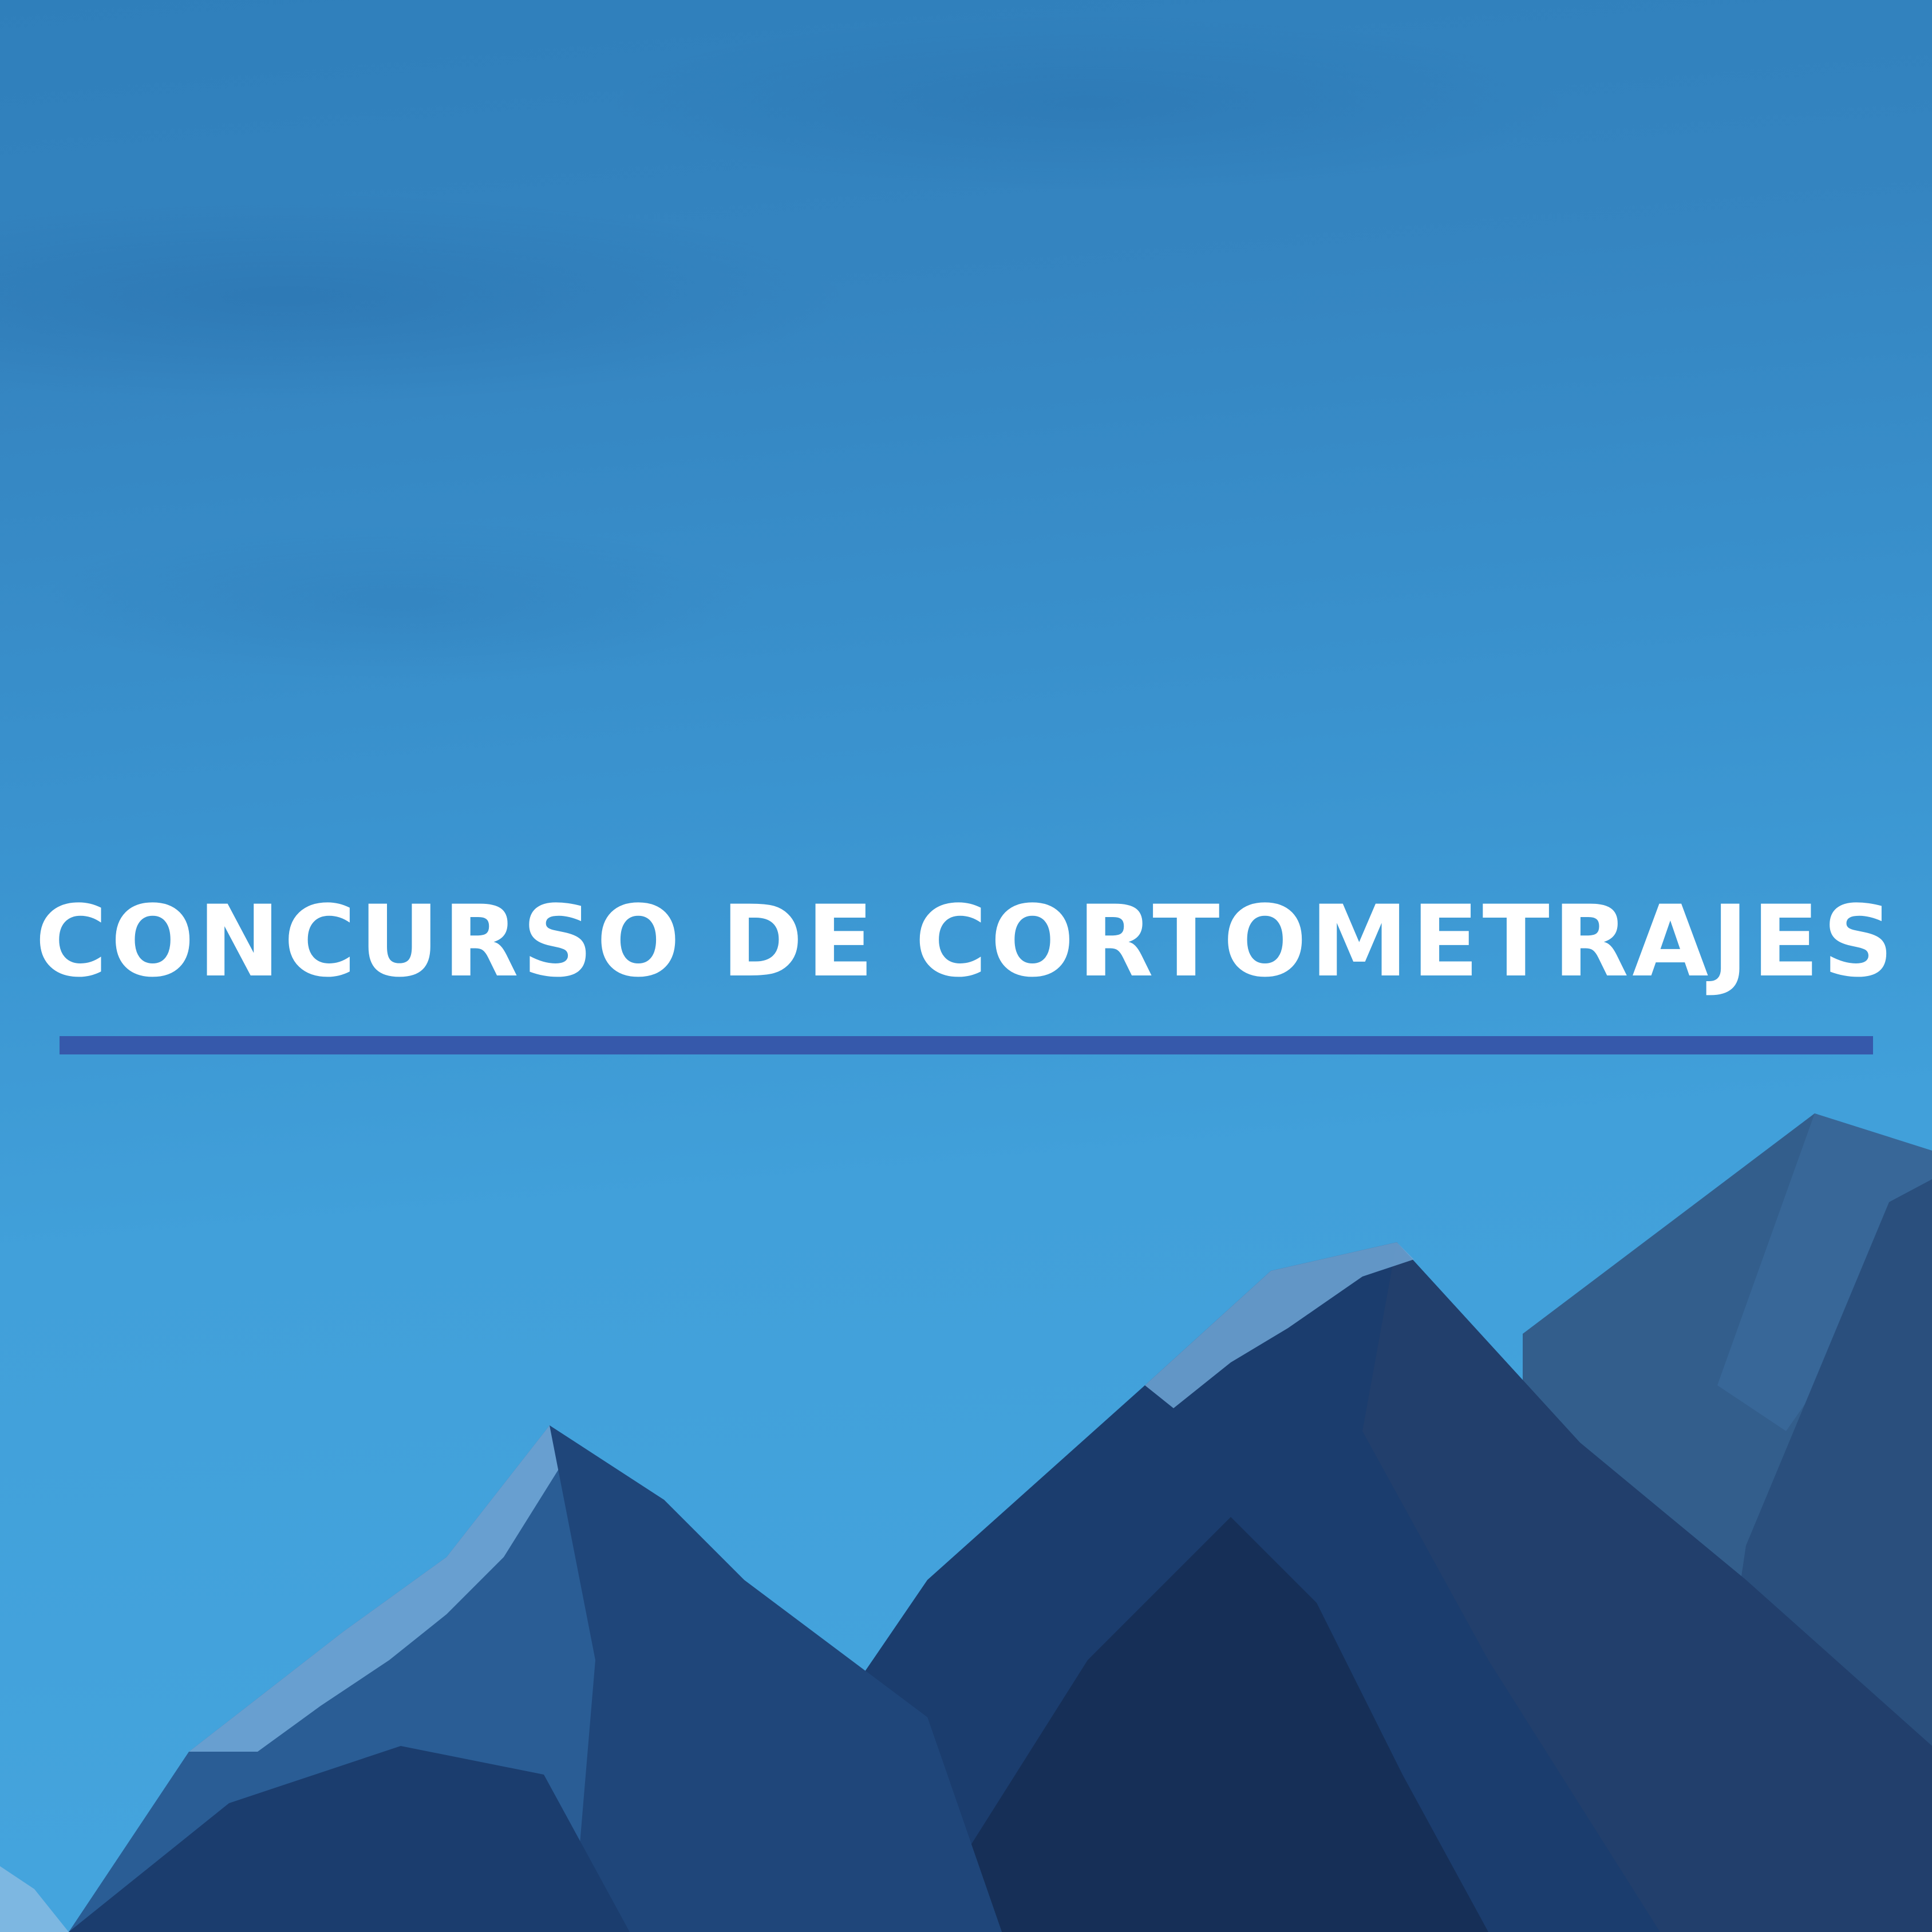  What do you see at coordinates (966, 941) in the screenshot?
I see `poster-title: CONCURSO DE CORTOMETRAJES` at bounding box center [966, 941].